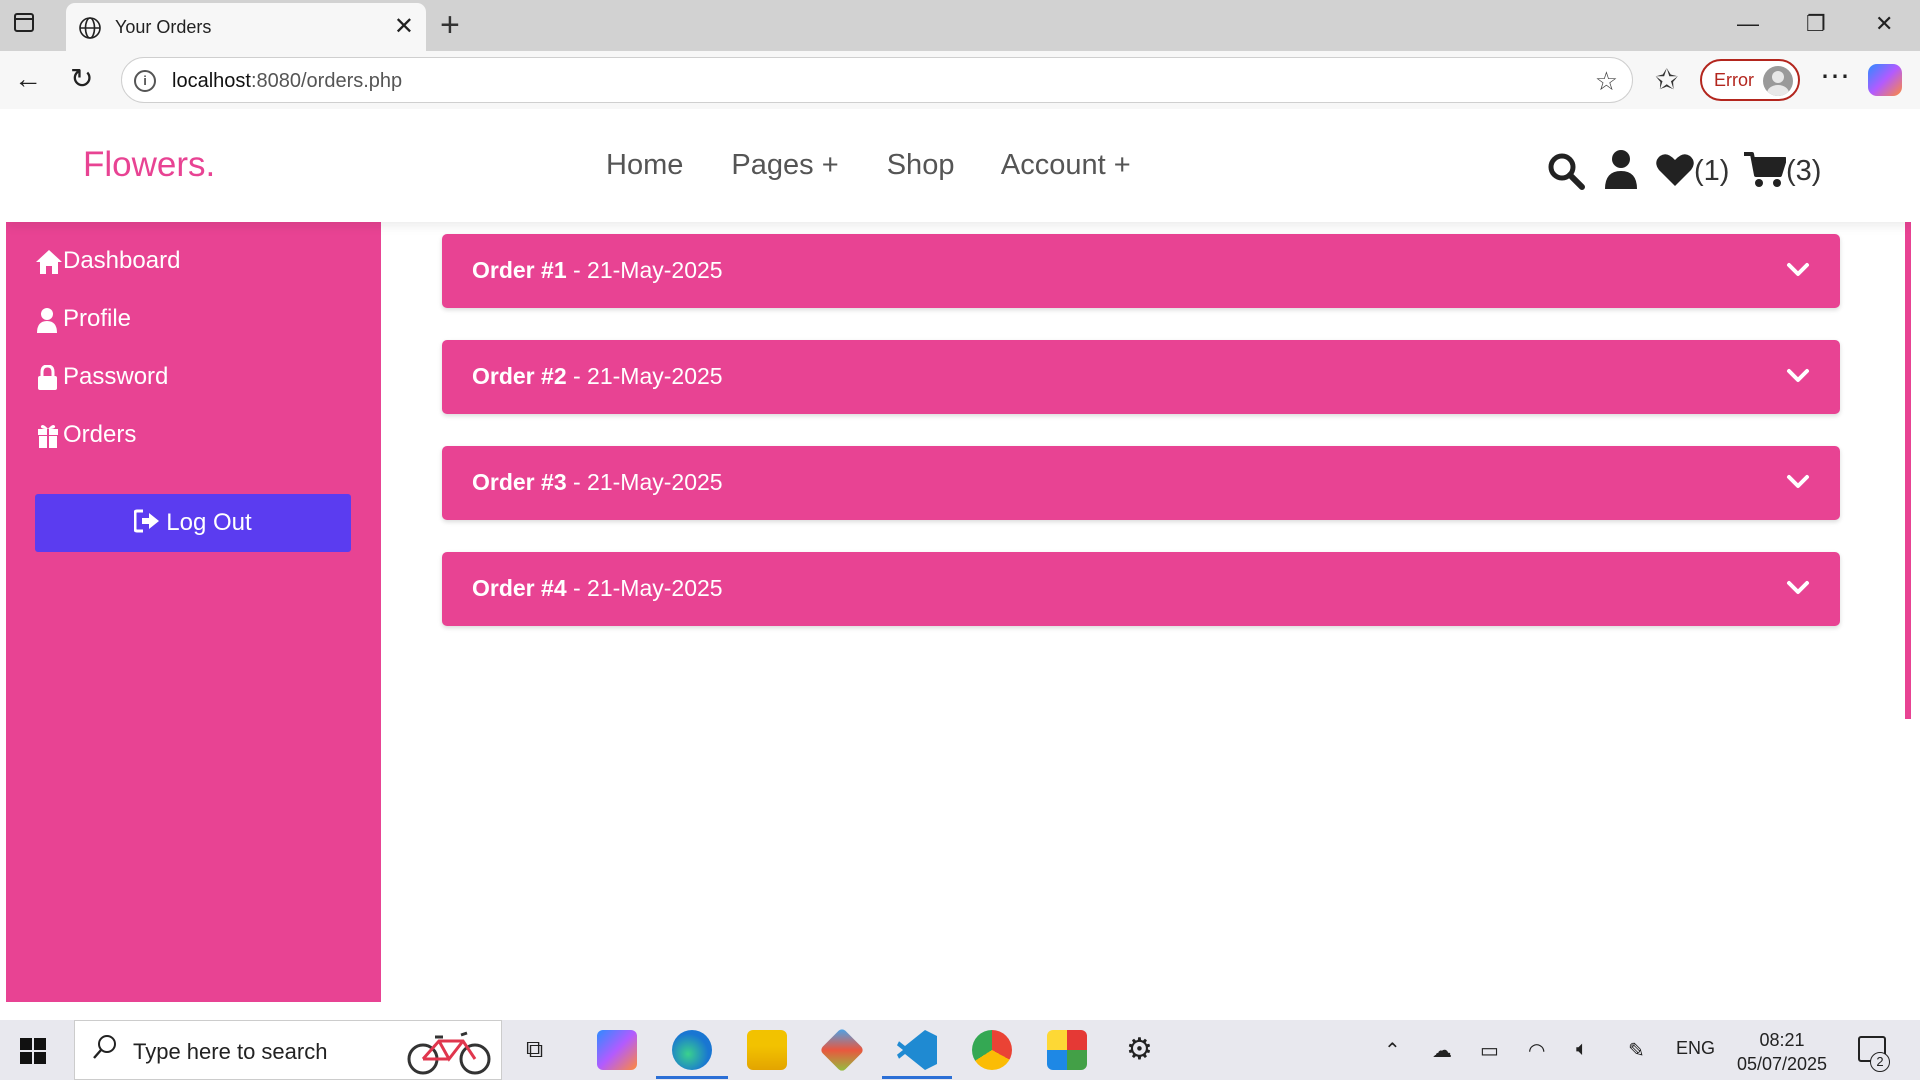 The image size is (1920, 1080). What do you see at coordinates (1778, 81) in the screenshot?
I see `avatar` at bounding box center [1778, 81].